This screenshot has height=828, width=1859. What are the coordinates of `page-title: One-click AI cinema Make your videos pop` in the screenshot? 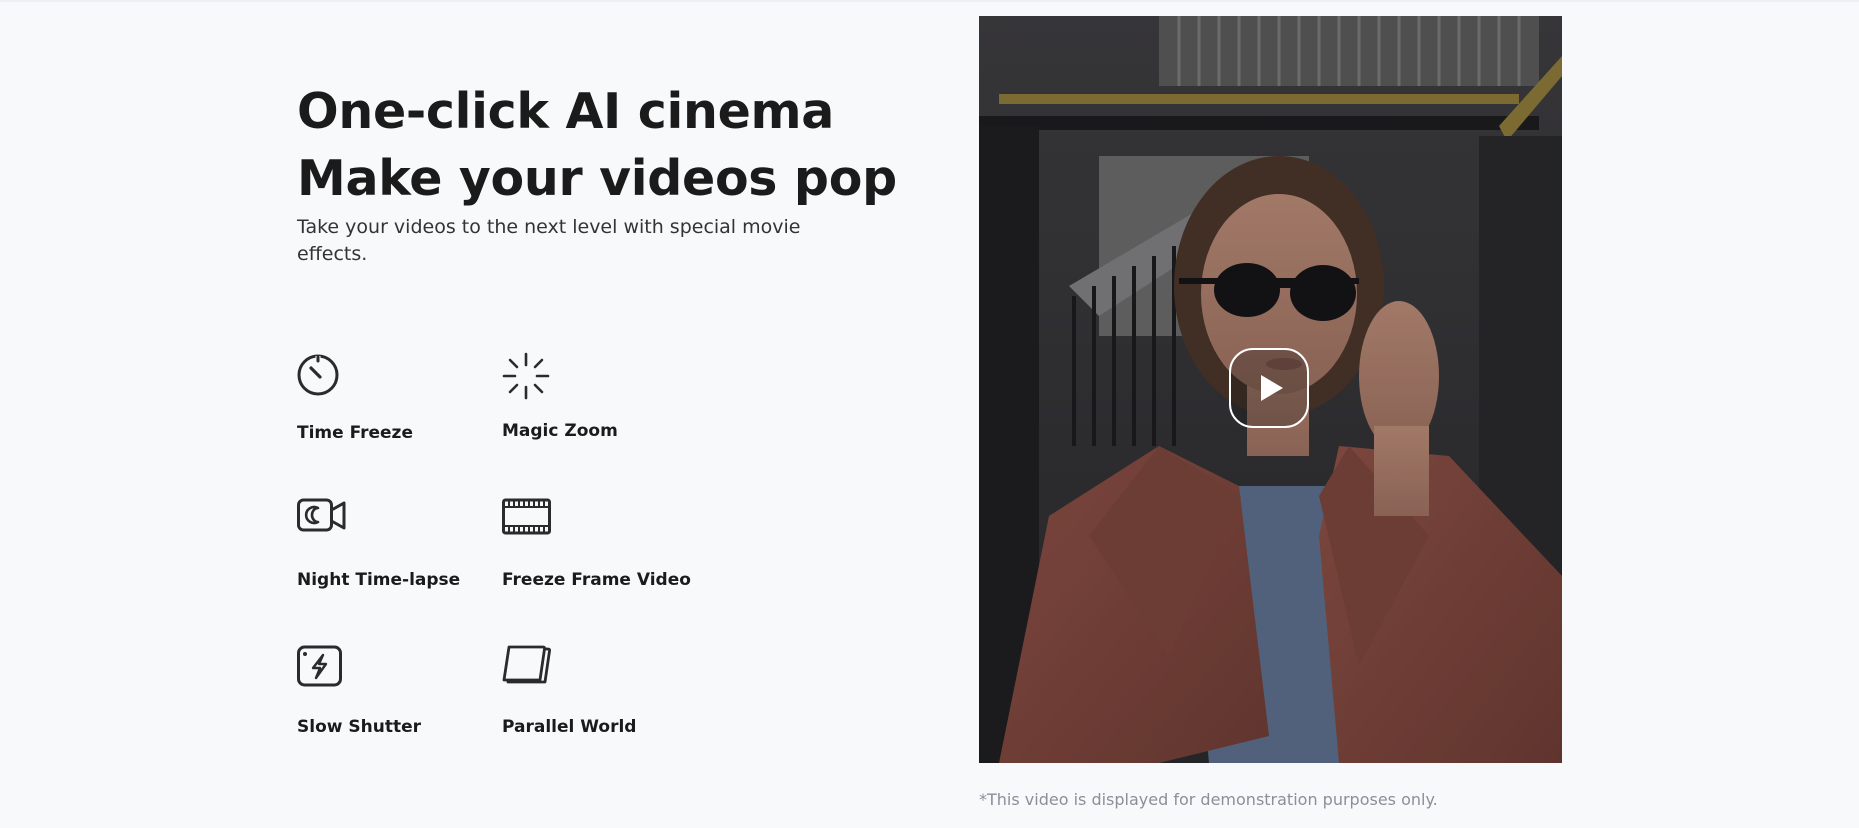 It's located at (597, 145).